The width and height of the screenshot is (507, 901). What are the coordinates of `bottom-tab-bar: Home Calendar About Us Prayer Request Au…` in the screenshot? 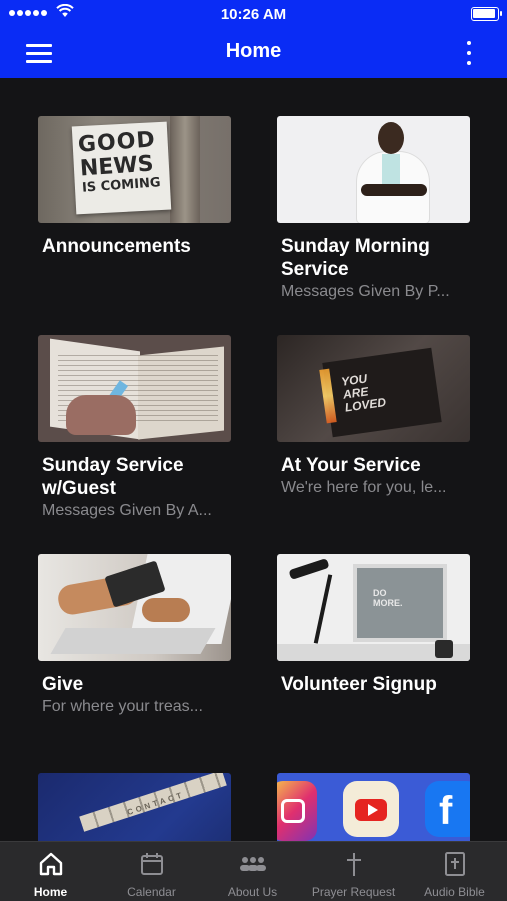 It's located at (253, 871).